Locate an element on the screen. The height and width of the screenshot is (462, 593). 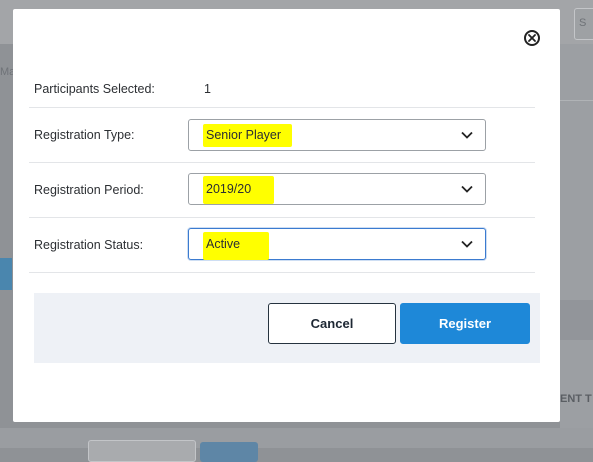
background-button: S is located at coordinates (583, 24).